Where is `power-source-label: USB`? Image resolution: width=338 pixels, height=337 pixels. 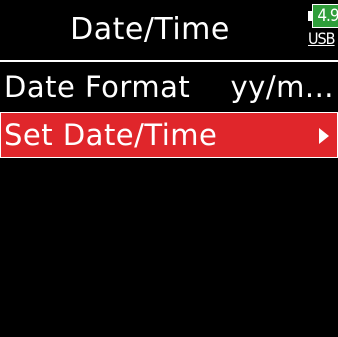
power-source-label: USB is located at coordinates (322, 38).